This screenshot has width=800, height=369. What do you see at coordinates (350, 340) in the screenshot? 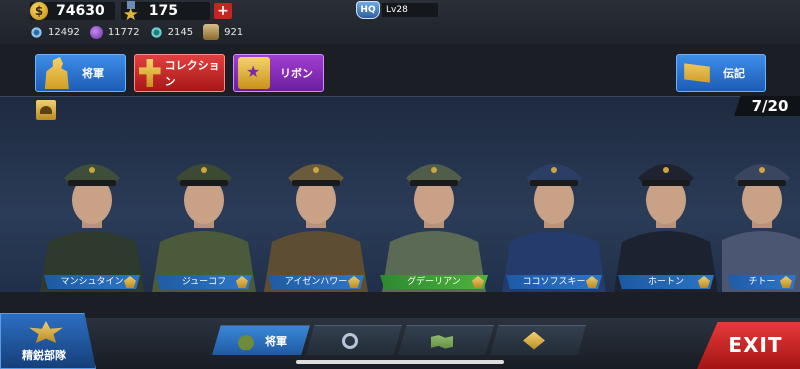
I see `magnifier-icon` at bounding box center [350, 340].